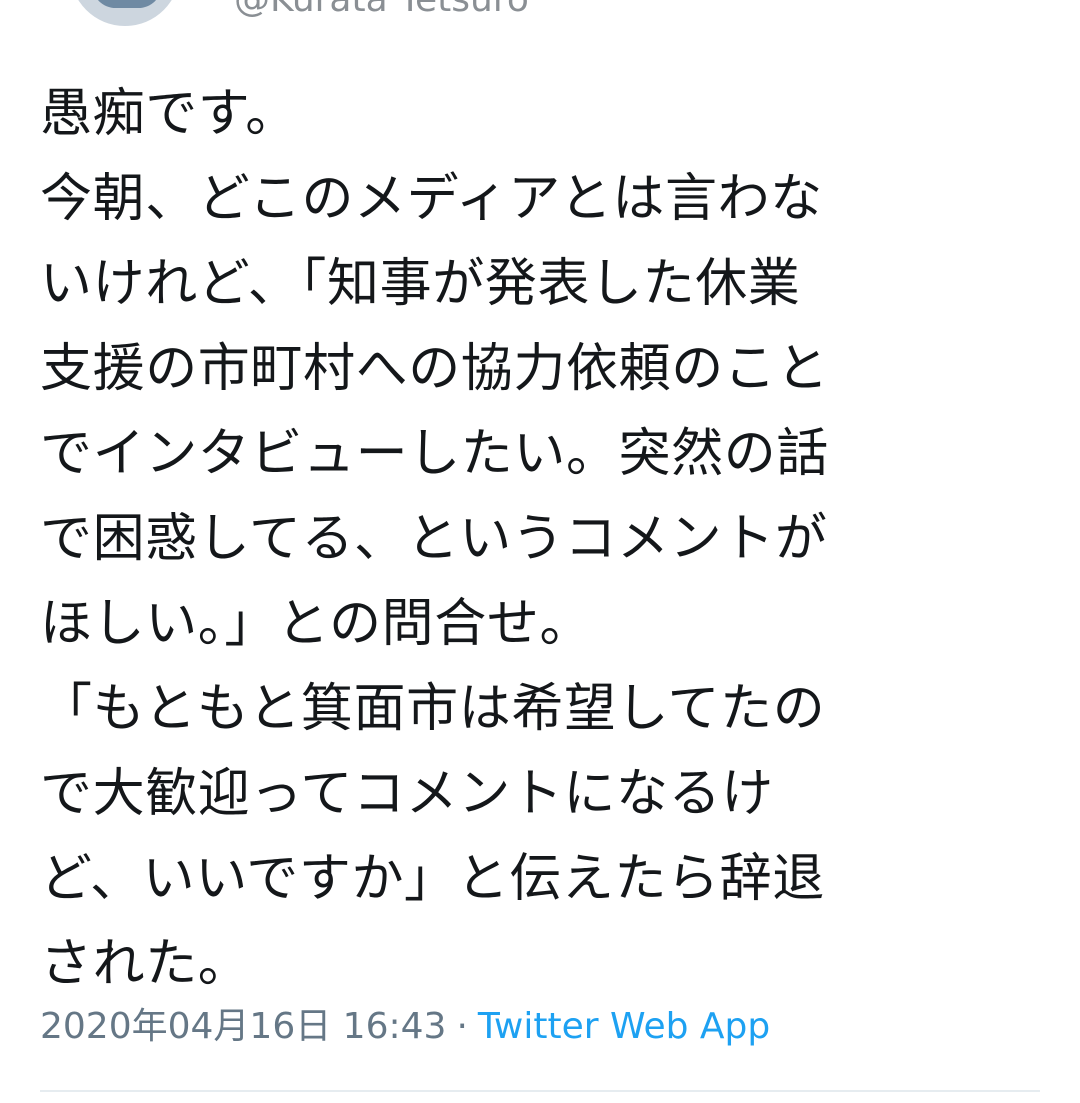 The width and height of the screenshot is (1080, 1103). I want to click on tweet-line: でインタビューしたい。突然の話, so click(435, 454).